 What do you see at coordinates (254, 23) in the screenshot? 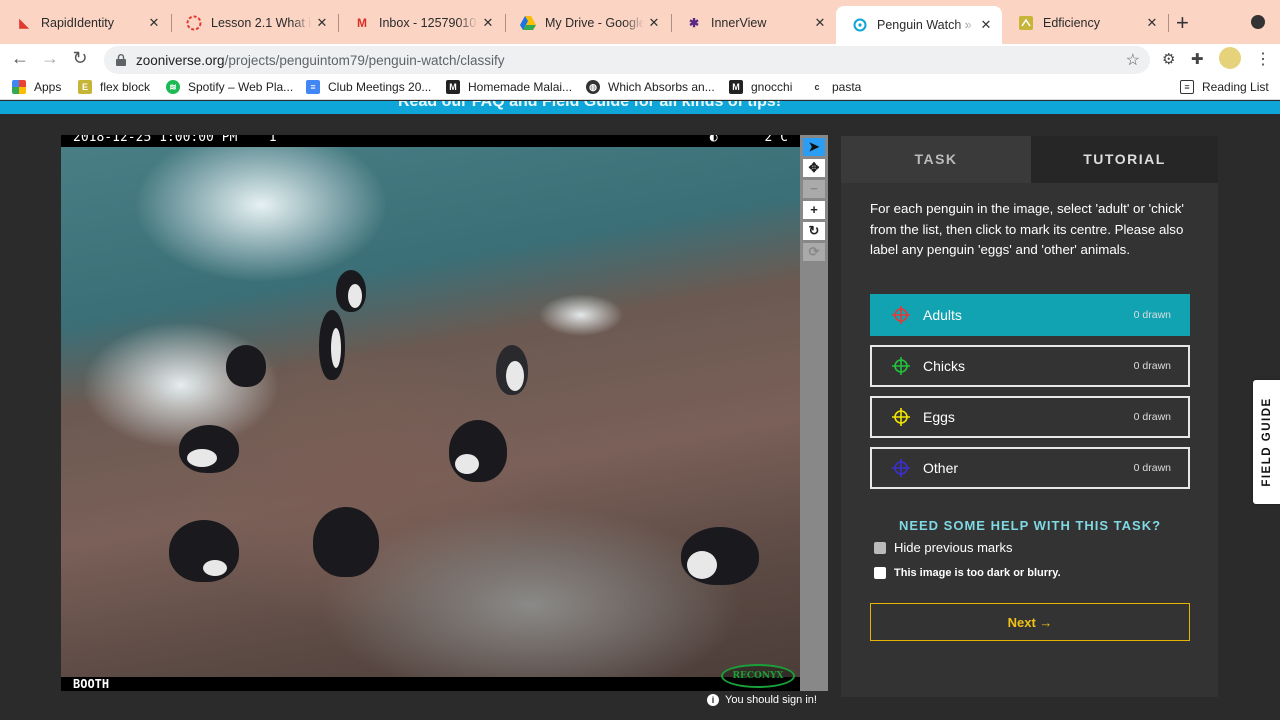
I see `tab-lesson: Lesson 2.1 What is an ✕` at bounding box center [254, 23].